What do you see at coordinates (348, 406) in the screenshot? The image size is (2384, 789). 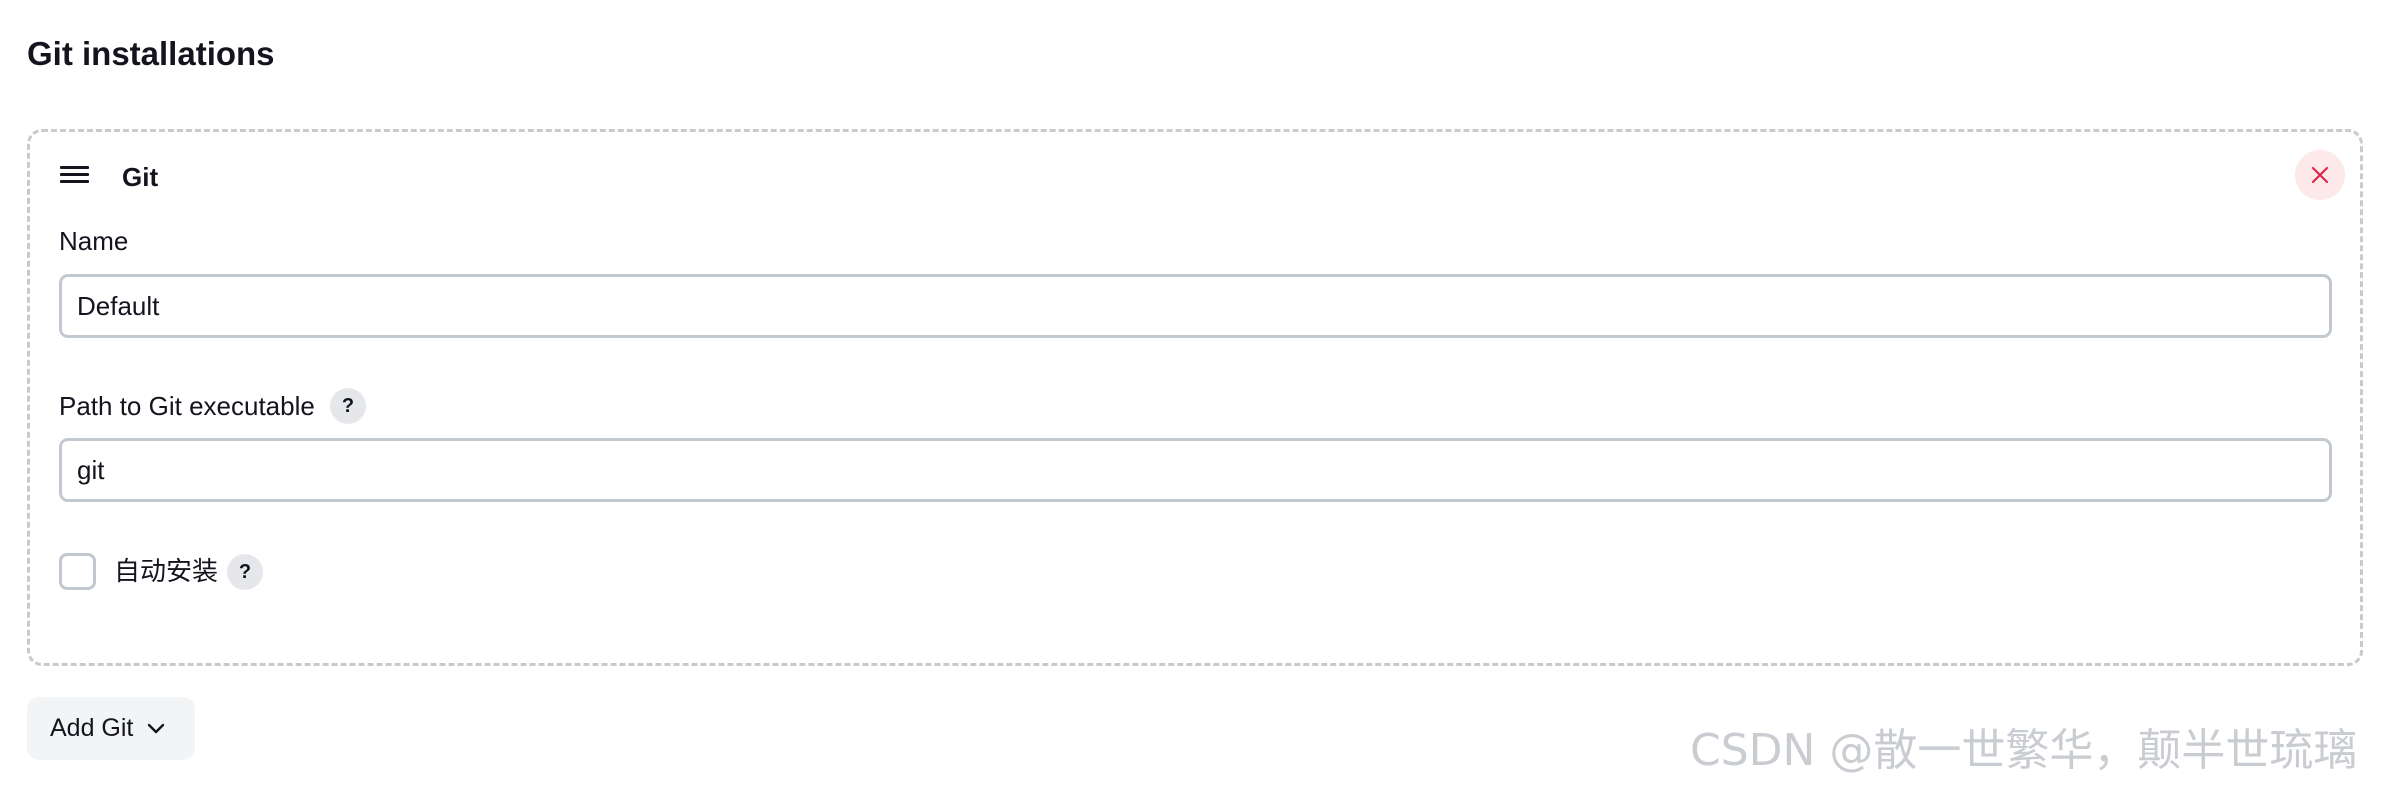 I see `path-help-icon: ?` at bounding box center [348, 406].